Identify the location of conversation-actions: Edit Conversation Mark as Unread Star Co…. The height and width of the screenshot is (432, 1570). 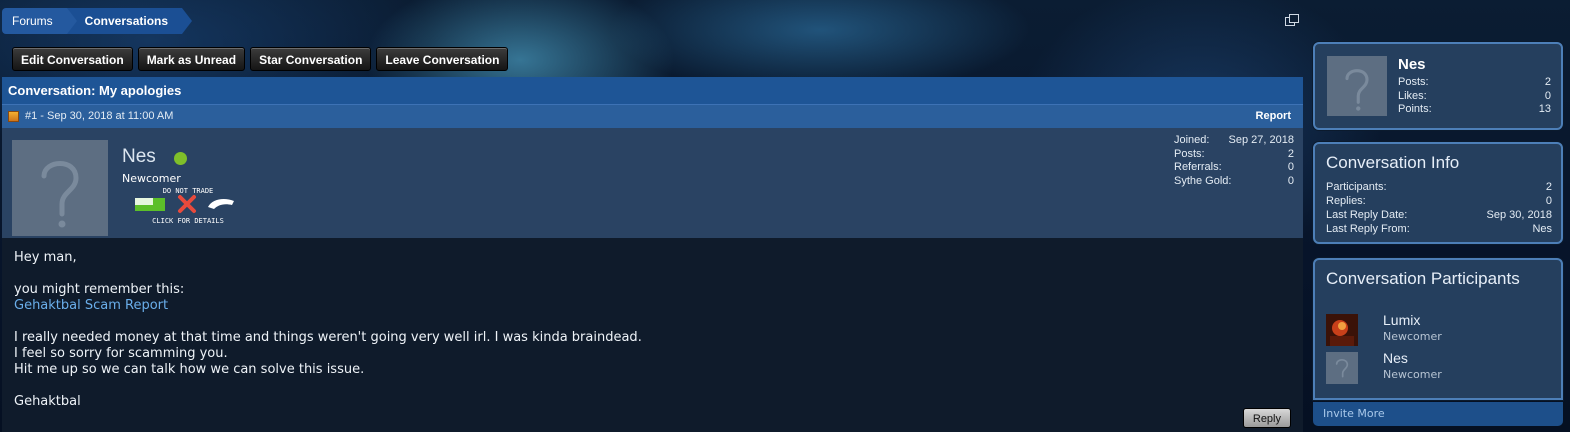
(260, 59).